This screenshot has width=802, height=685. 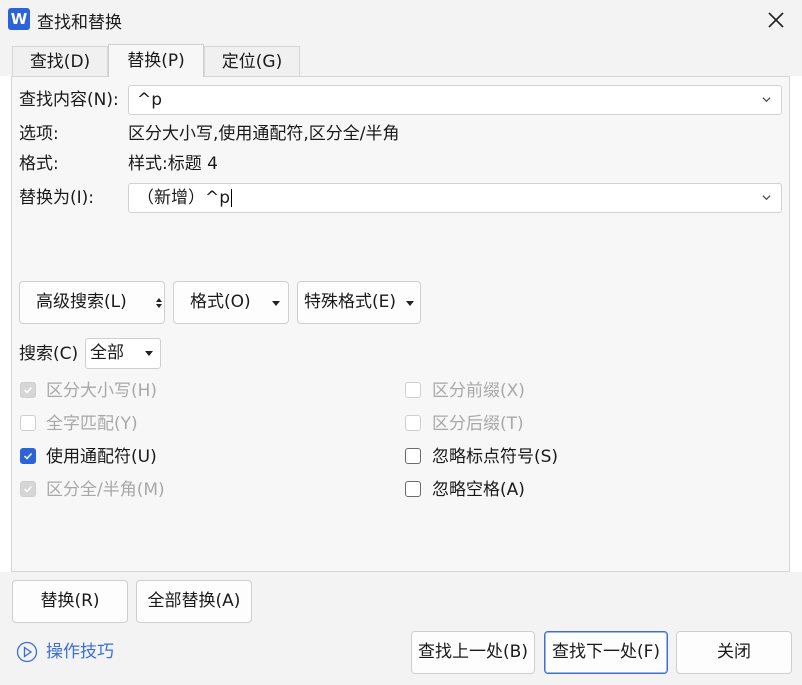 I want to click on match-case-label: 区分大小写(H), so click(x=102, y=391).